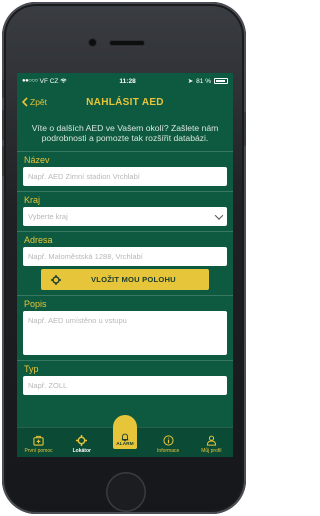  Describe the element at coordinates (190, 81) in the screenshot. I see `location-icon: ➤` at that location.